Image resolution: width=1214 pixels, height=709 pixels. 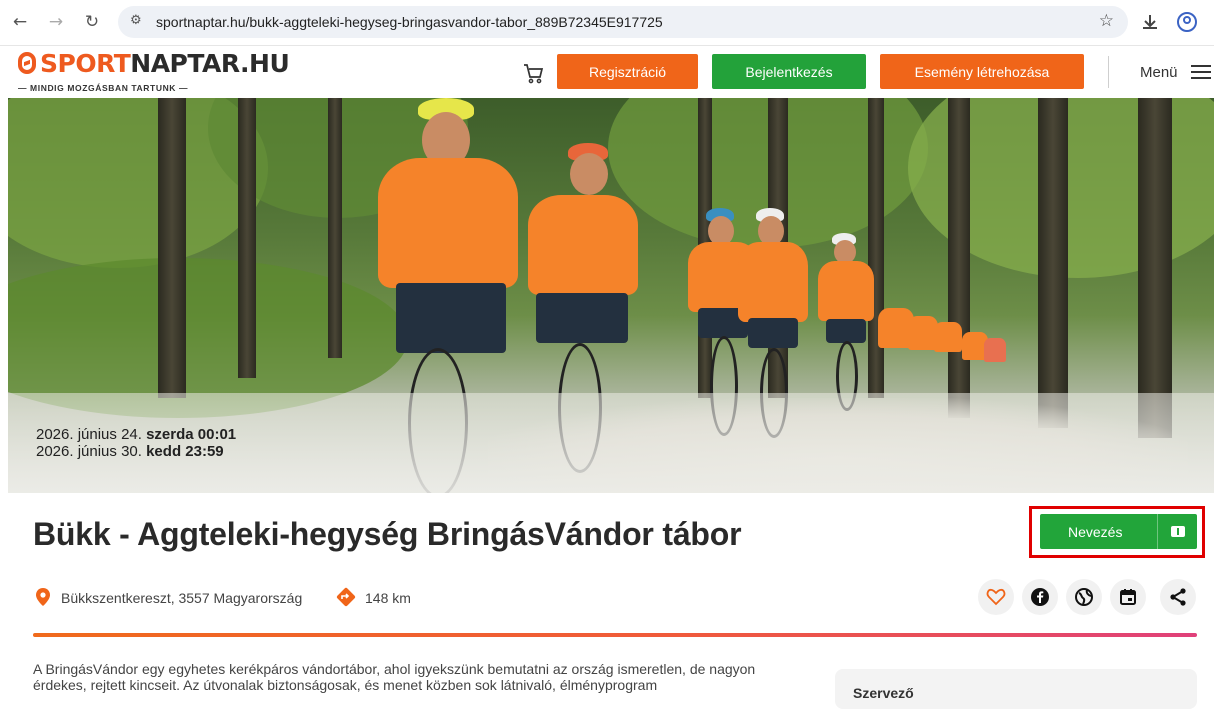 I want to click on logo-s-icon, so click(x=27, y=63).